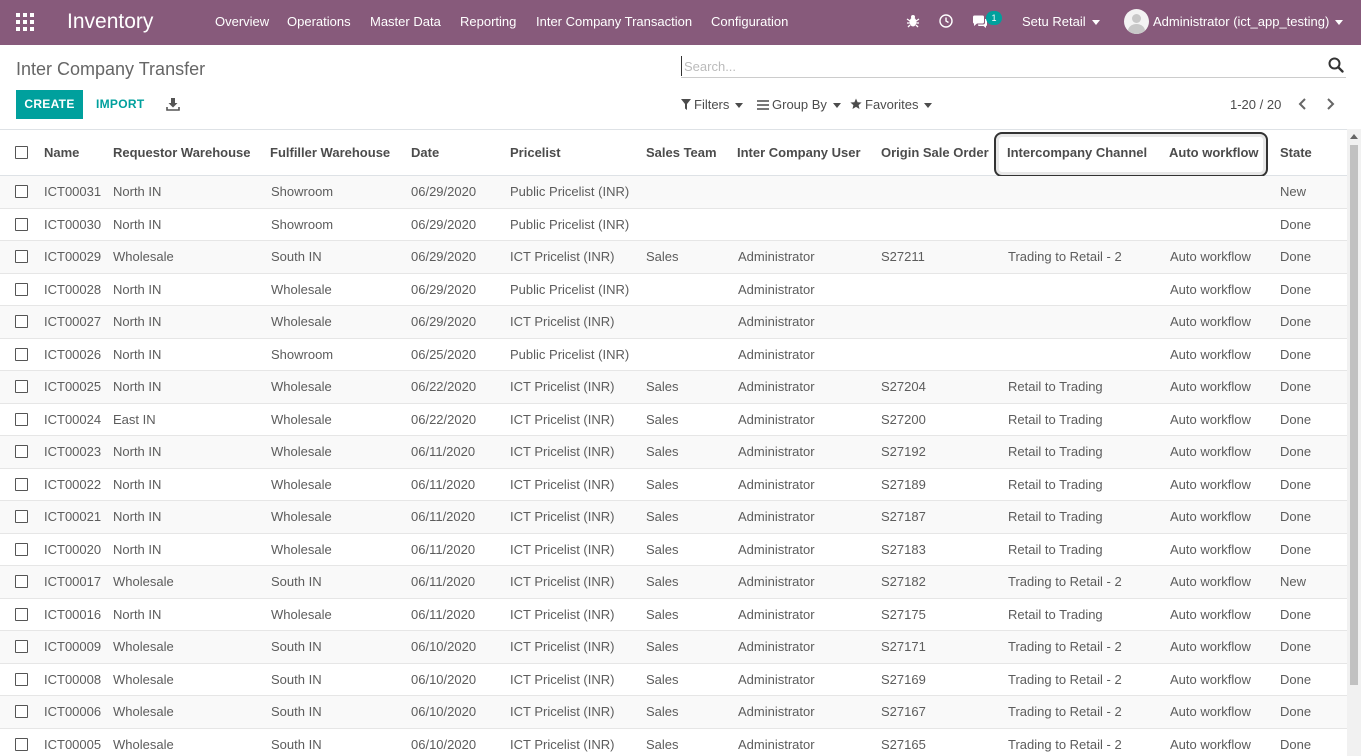 The image size is (1361, 756). I want to click on menu-inter-company-transaction: Inter Company Transaction, so click(614, 21).